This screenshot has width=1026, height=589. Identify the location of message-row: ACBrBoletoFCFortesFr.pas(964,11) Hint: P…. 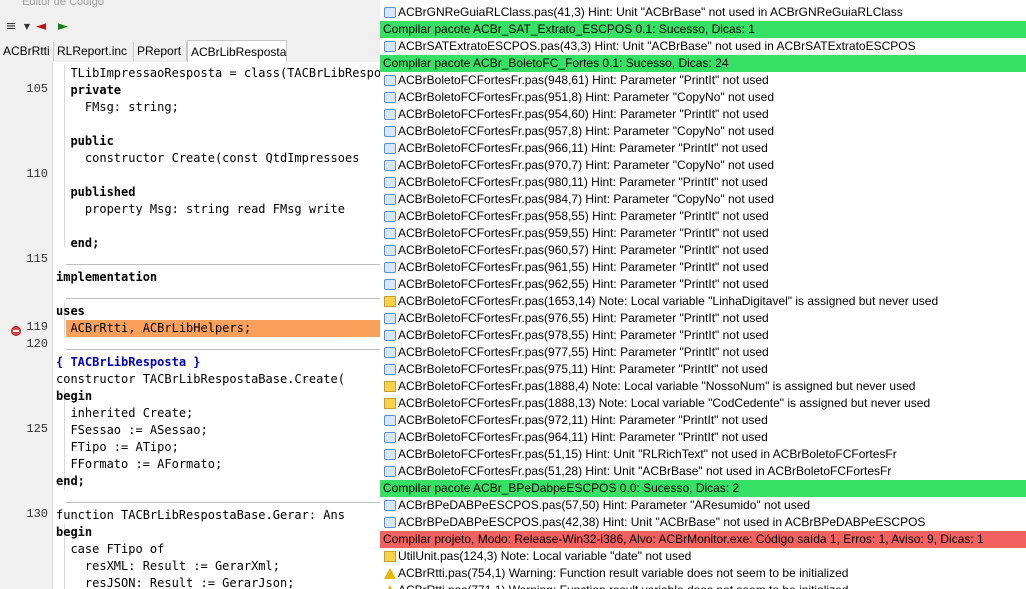
(703, 437).